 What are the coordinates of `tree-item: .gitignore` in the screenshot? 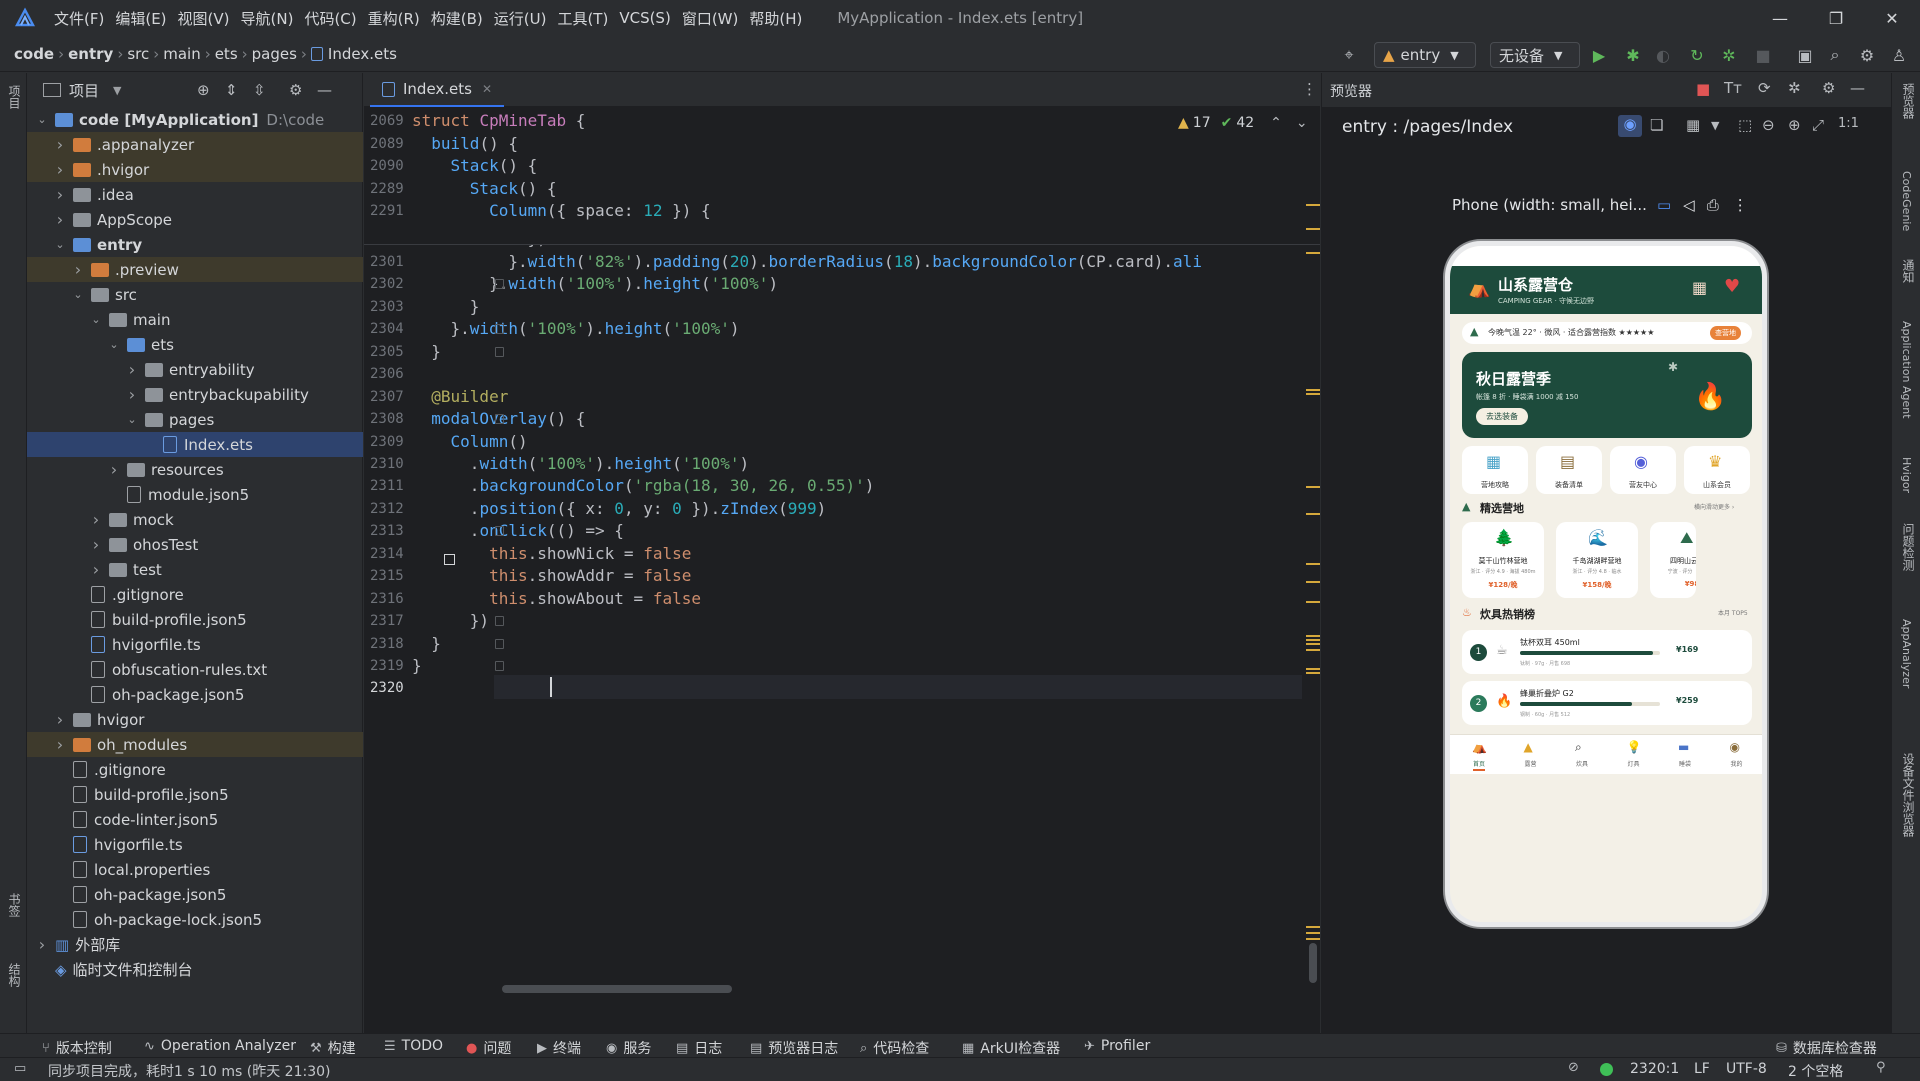 It's located at (195, 769).